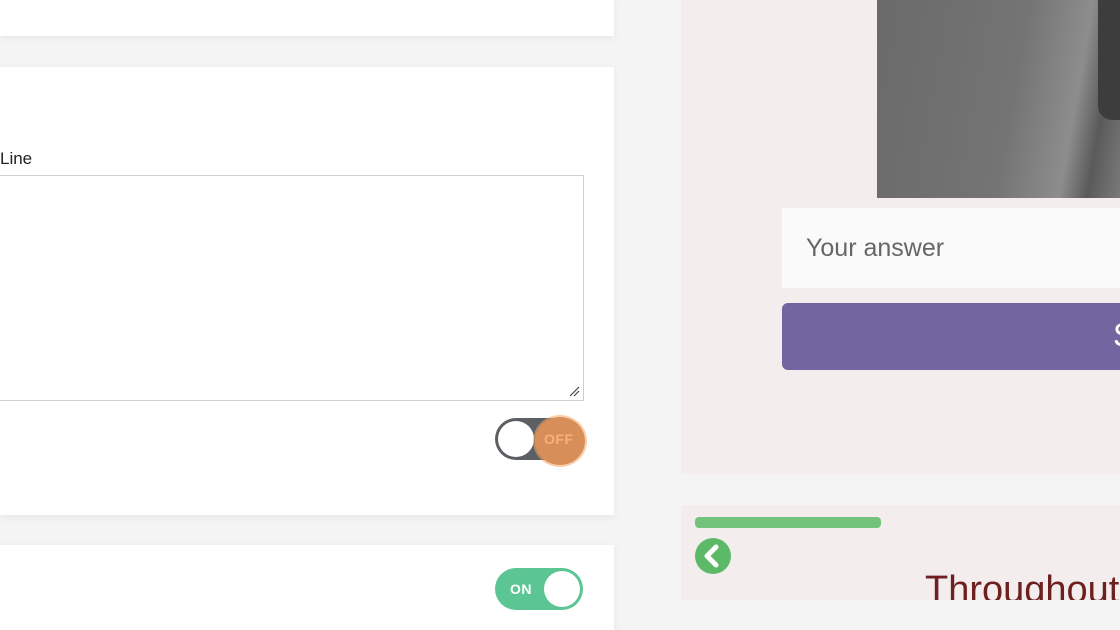 This screenshot has width=1120, height=630. I want to click on resize-grip-icon, so click(574, 391).